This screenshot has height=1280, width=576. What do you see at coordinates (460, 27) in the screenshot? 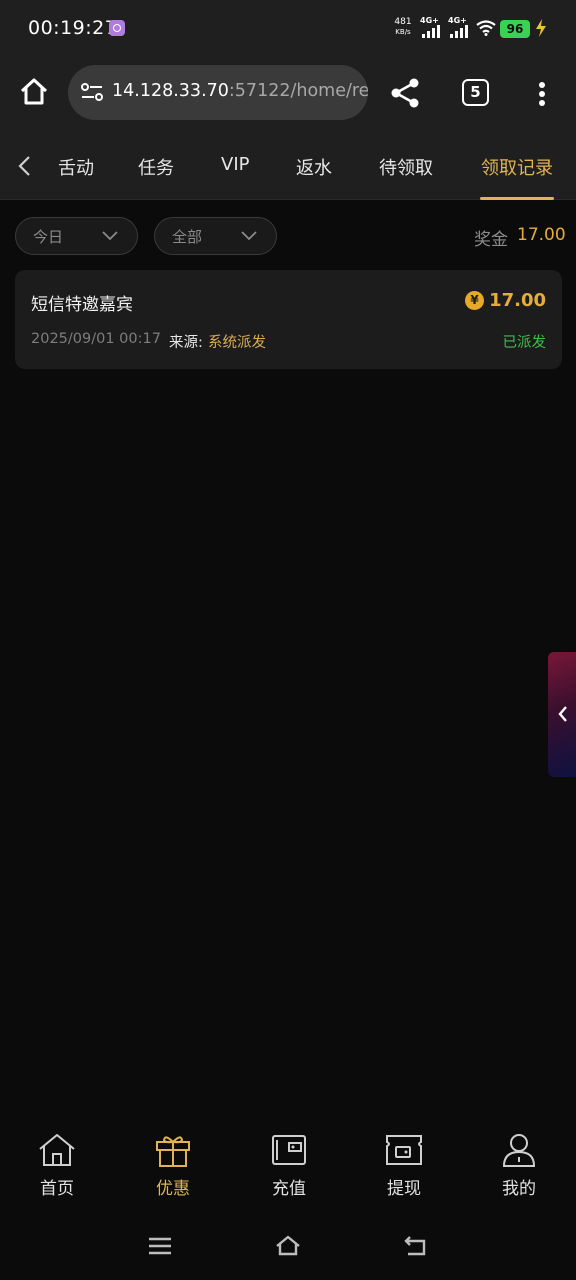
I see `signal-2-icon: 4G+` at bounding box center [460, 27].